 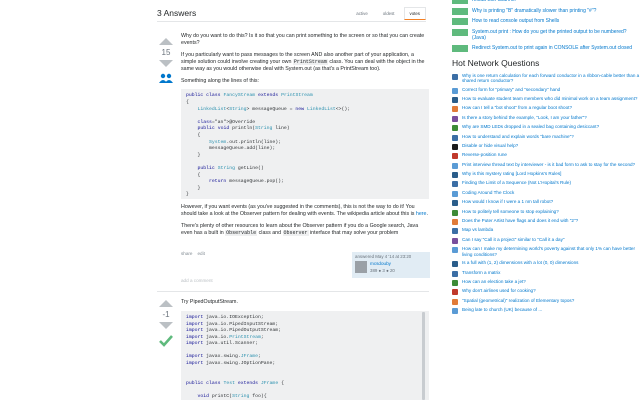 What do you see at coordinates (477, 230) in the screenshot?
I see `hot-question-title: Map vs lambda` at bounding box center [477, 230].